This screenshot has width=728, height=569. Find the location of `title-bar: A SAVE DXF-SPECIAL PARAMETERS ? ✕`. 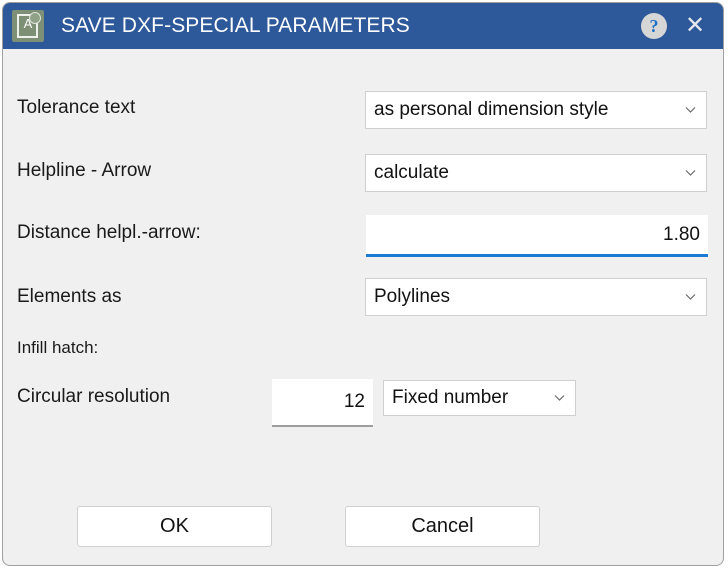

title-bar: A SAVE DXF-SPECIAL PARAMETERS ? ✕ is located at coordinates (363, 26).